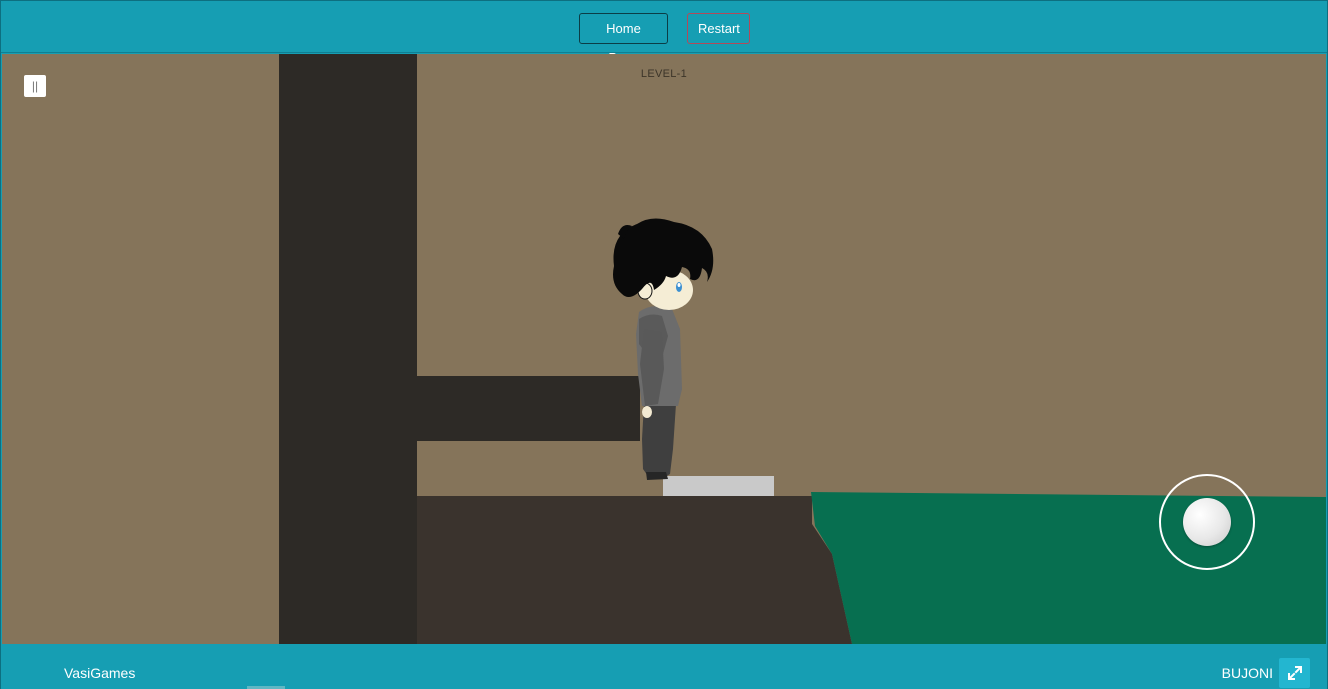 Image resolution: width=1328 pixels, height=689 pixels. I want to click on top-toolbar: Home Page Restart, so click(664, 33).